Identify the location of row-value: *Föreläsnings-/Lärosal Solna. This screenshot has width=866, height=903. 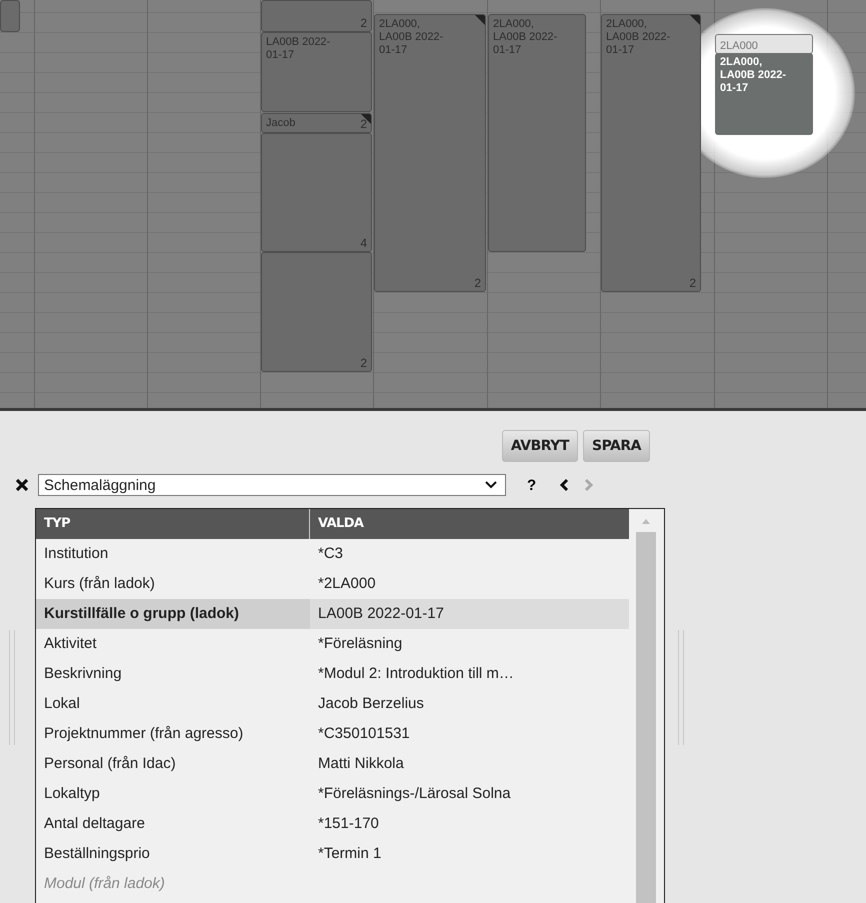
(414, 794).